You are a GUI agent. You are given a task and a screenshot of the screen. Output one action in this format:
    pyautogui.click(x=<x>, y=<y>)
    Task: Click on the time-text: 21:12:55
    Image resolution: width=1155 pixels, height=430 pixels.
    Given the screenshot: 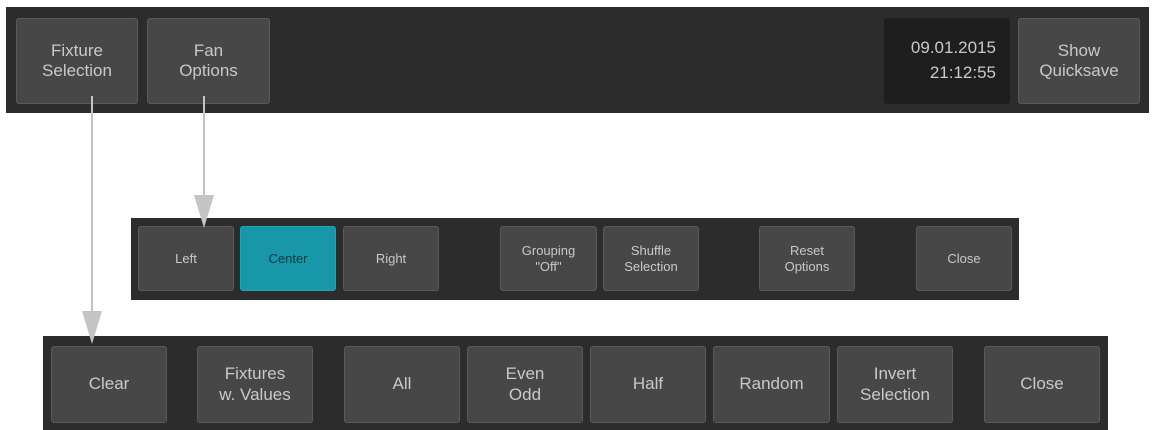 What is the action you would take?
    pyautogui.click(x=962, y=72)
    